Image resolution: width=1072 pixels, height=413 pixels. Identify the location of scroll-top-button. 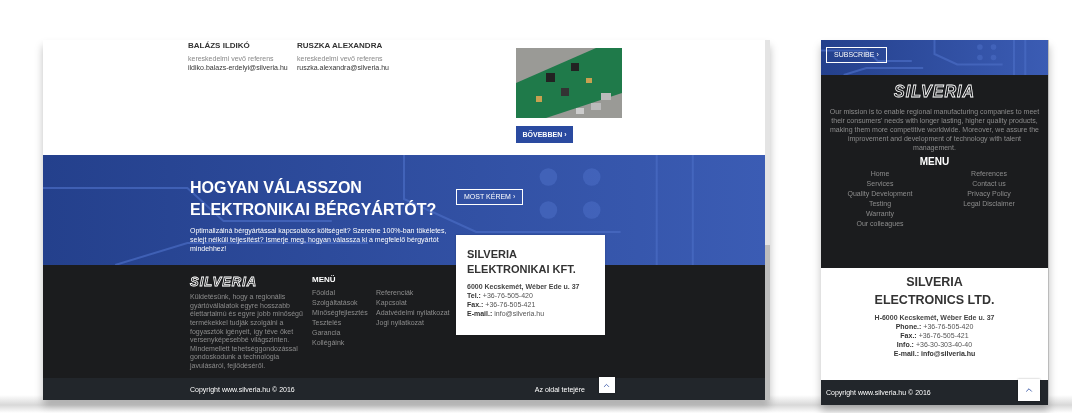
(606, 385).